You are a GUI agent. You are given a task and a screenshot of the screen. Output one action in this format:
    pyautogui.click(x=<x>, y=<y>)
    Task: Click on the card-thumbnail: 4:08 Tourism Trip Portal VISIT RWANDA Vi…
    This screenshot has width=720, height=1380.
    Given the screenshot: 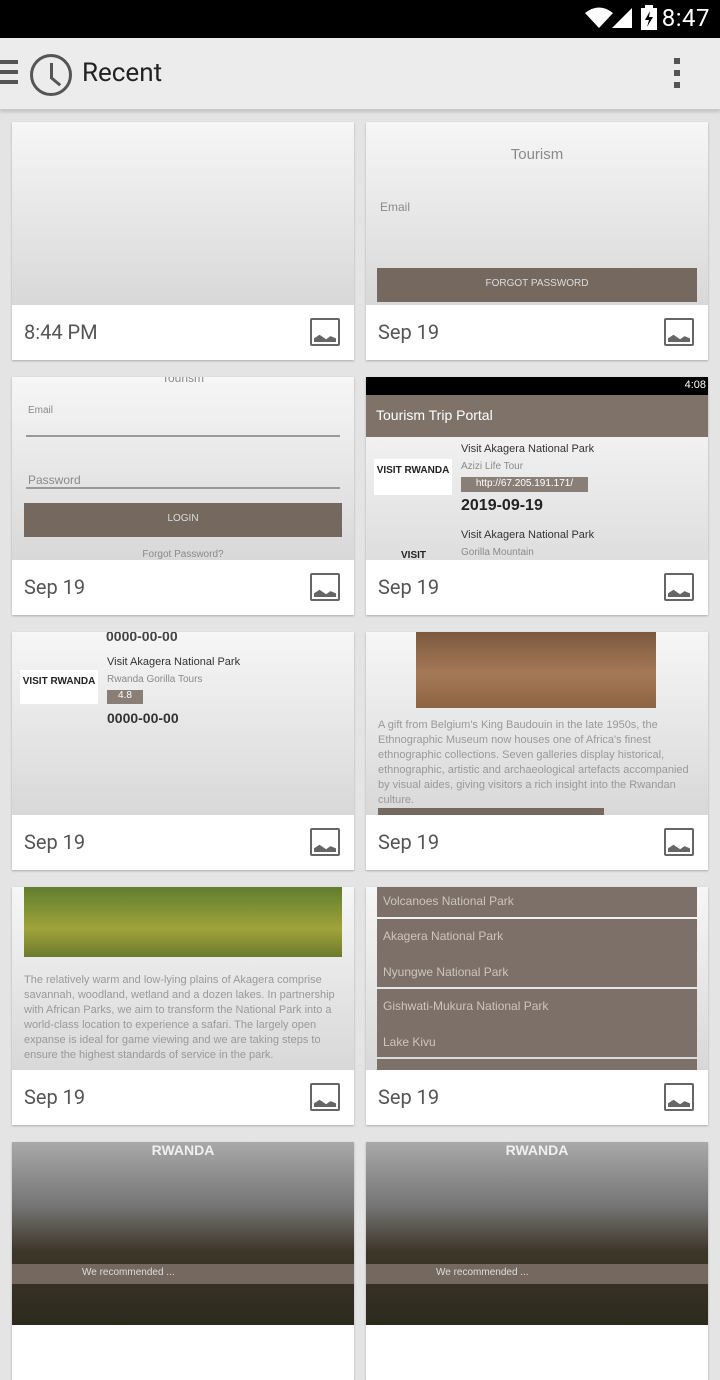 What is the action you would take?
    pyautogui.click(x=537, y=468)
    